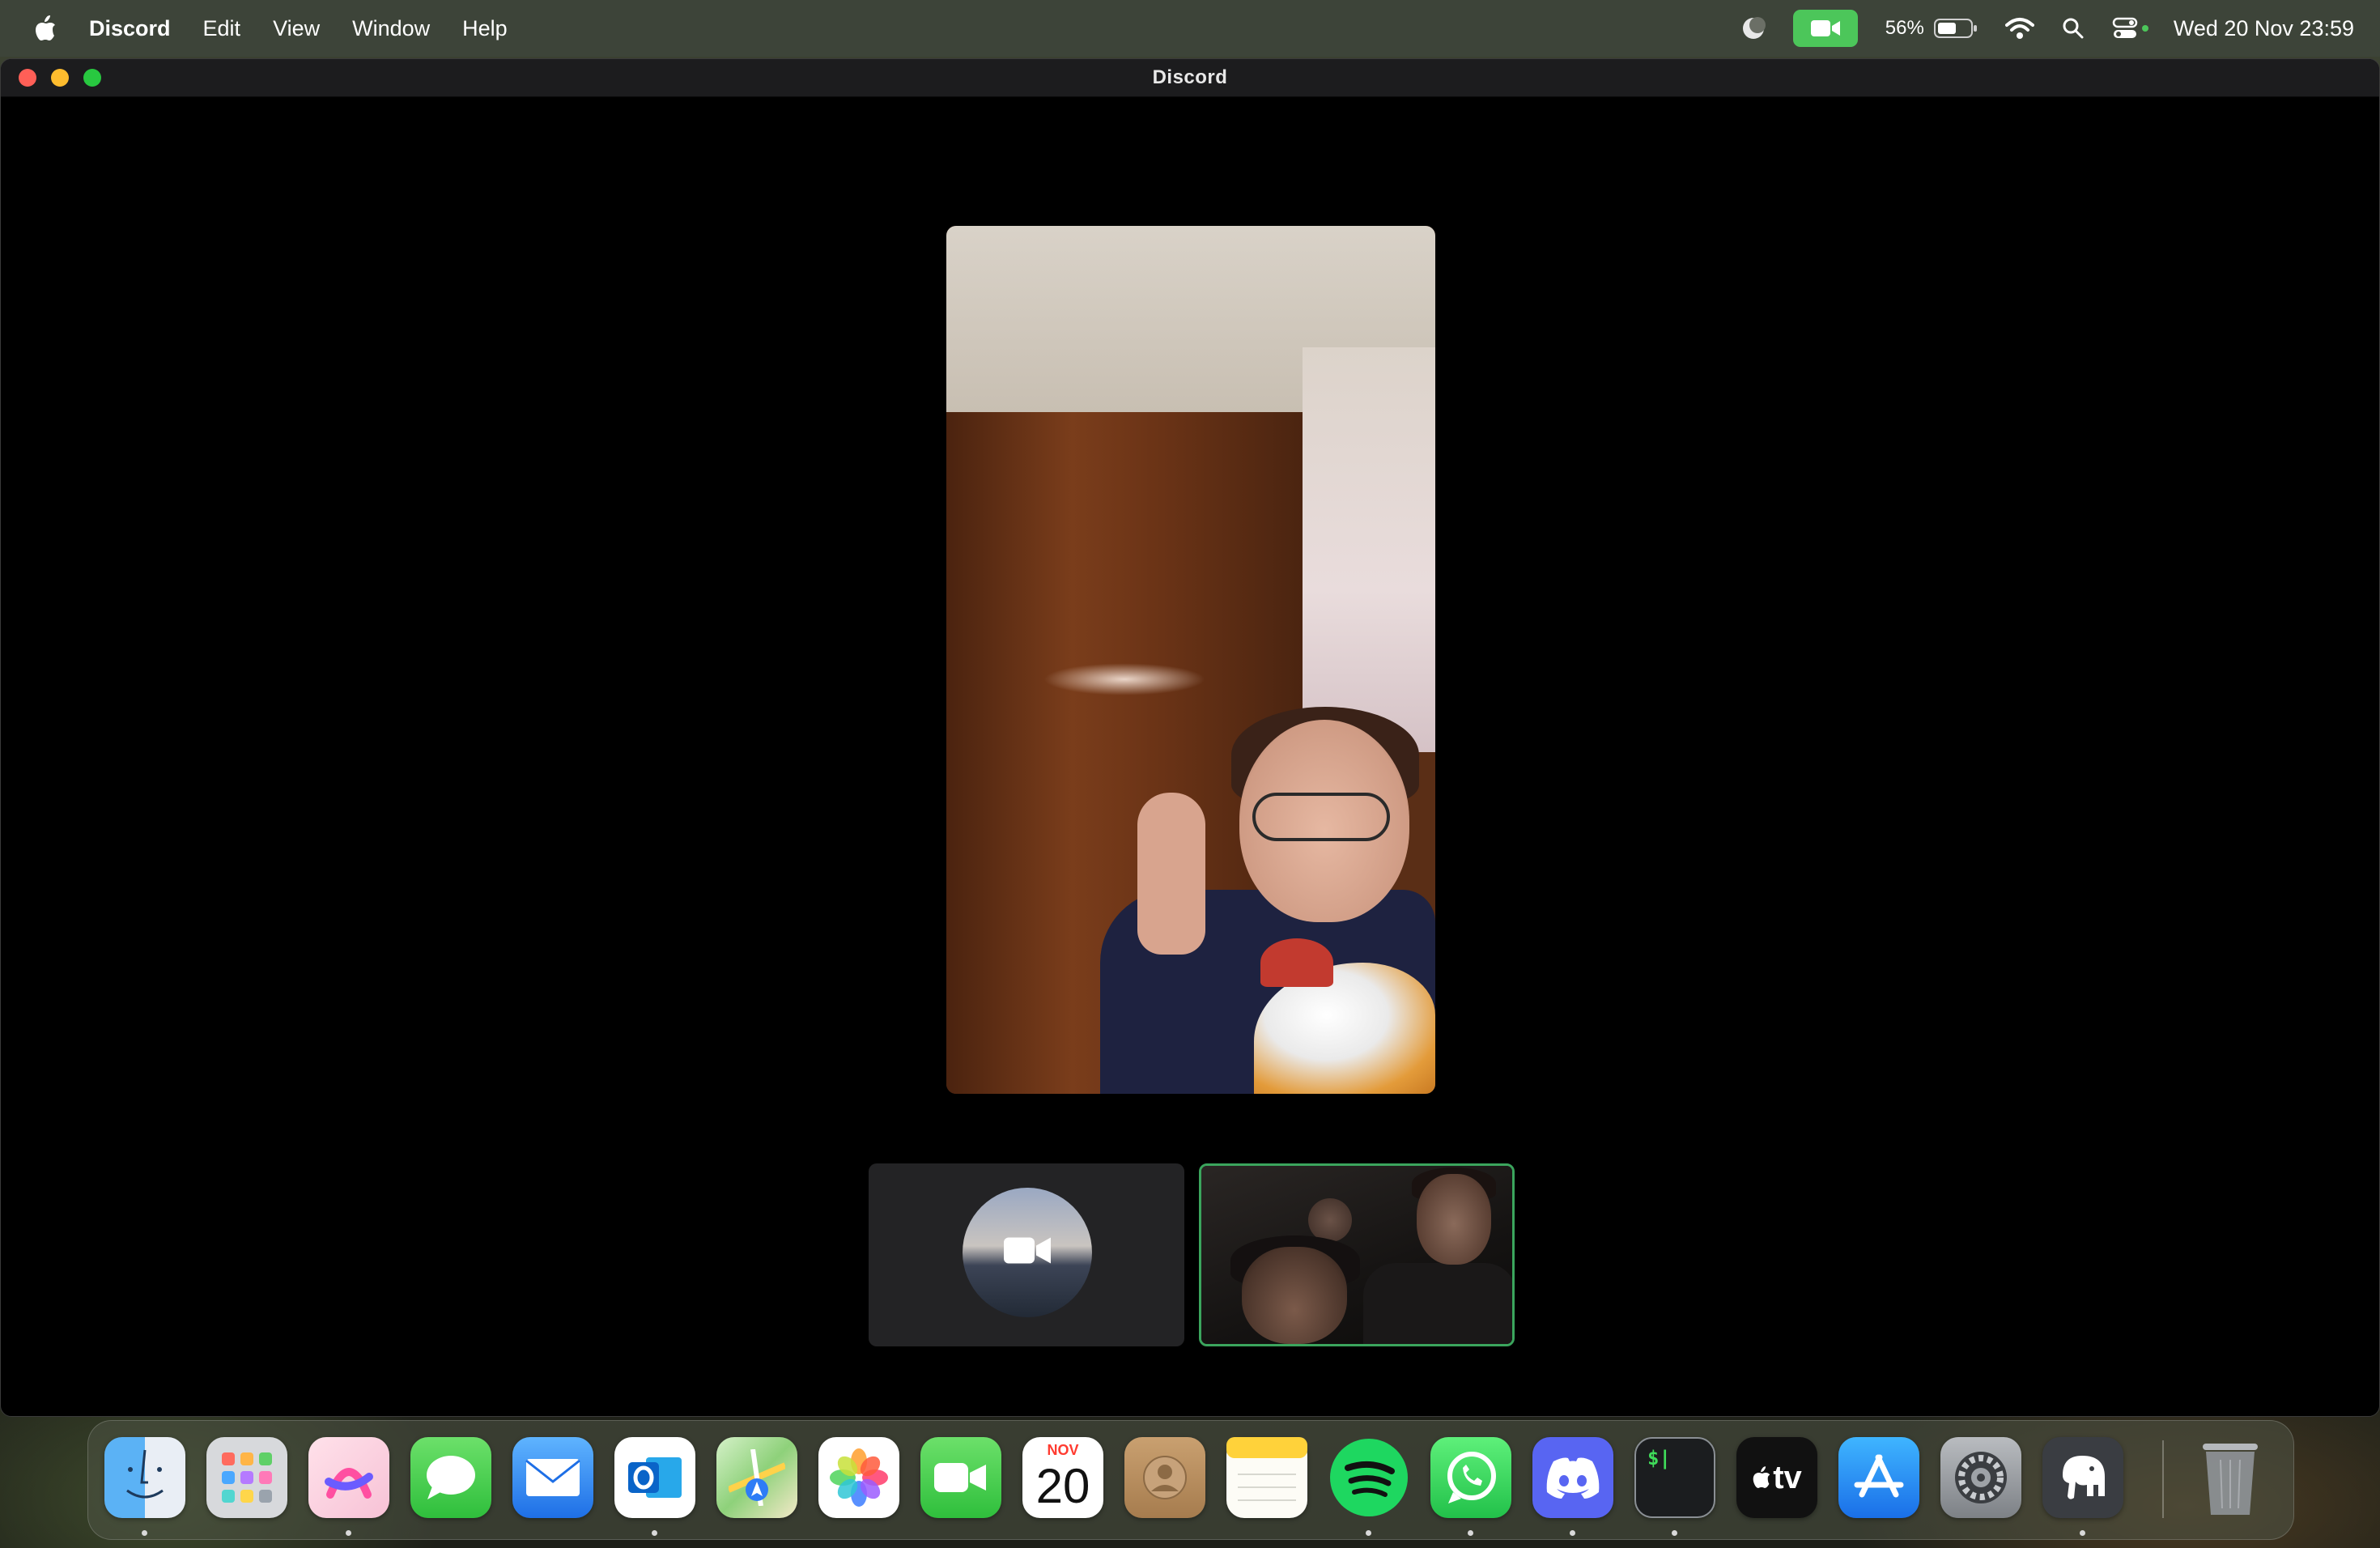 The image size is (2380, 1548). What do you see at coordinates (960, 1477) in the screenshot?
I see `facetime-icon` at bounding box center [960, 1477].